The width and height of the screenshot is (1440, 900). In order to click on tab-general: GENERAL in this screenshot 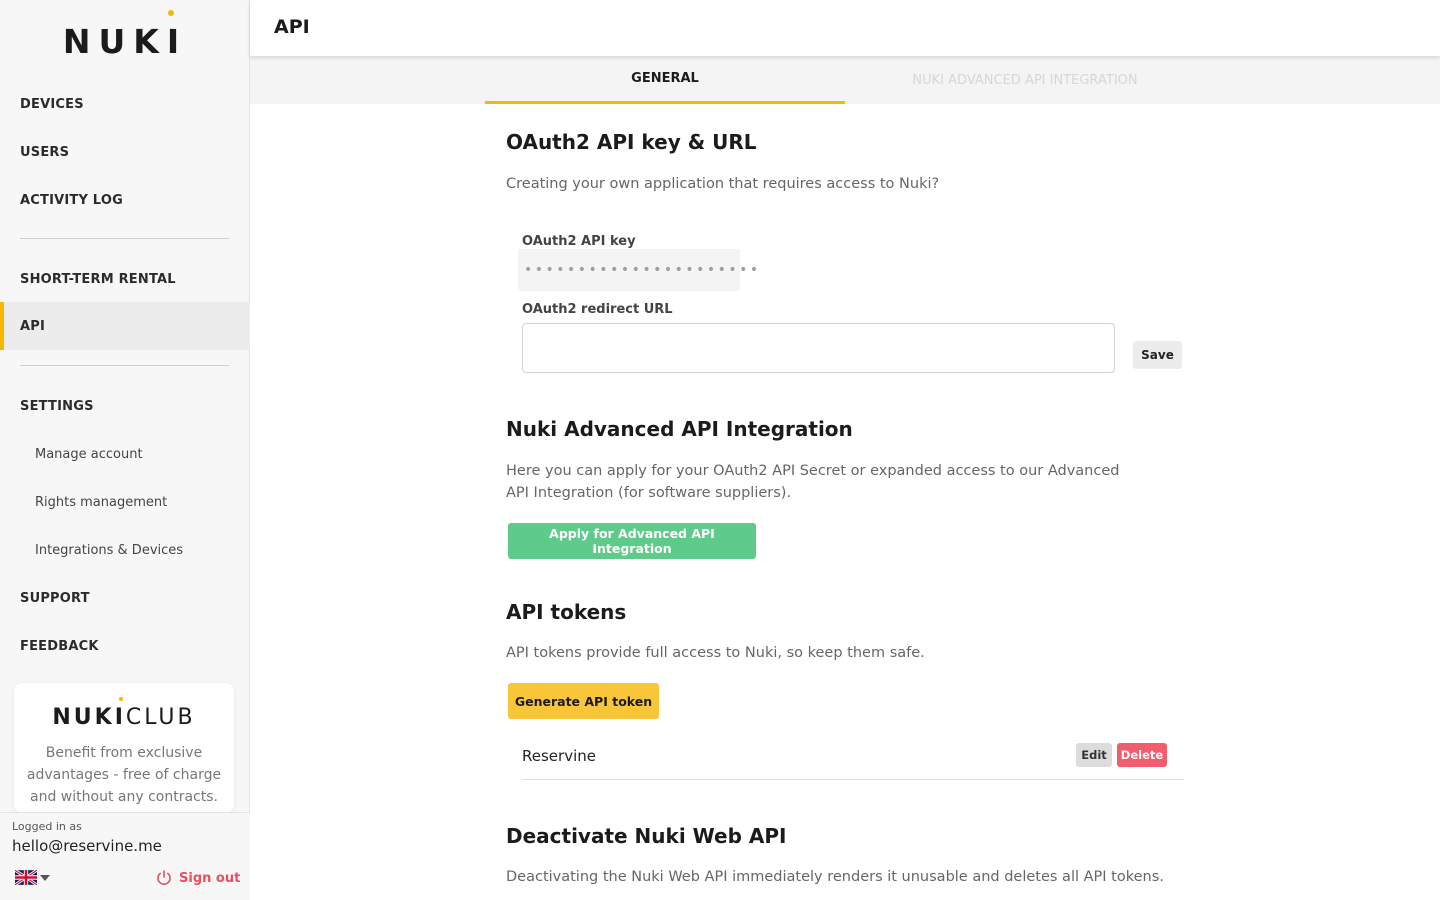, I will do `click(665, 80)`.